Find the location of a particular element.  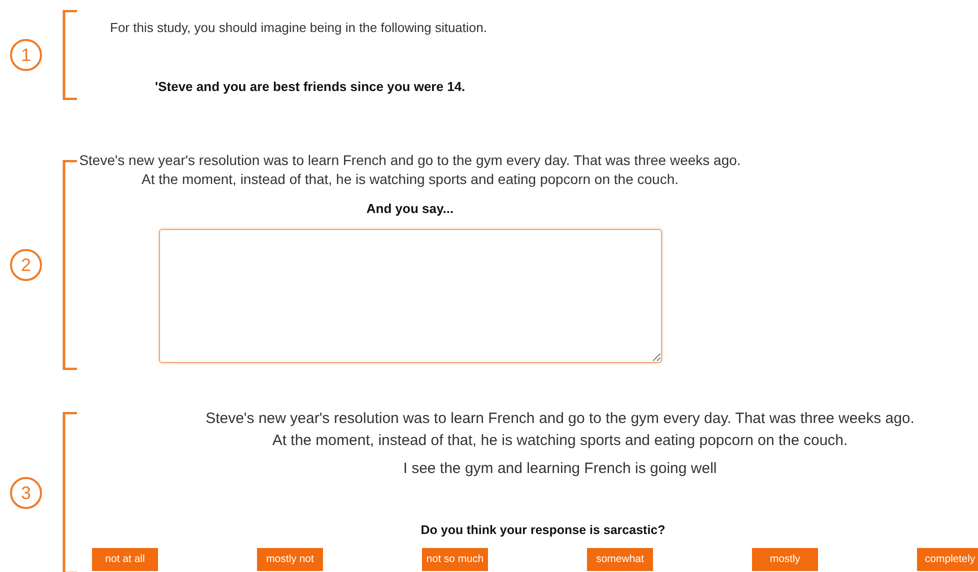

rating-button: completely is located at coordinates (947, 560).